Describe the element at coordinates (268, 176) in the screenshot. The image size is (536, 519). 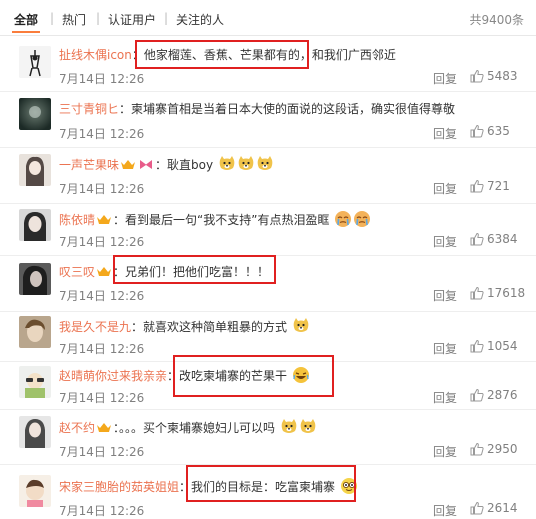
I see `comment-item: 一声芒果味 ：耿直boy 7月14日 12:26 回复 721` at that location.